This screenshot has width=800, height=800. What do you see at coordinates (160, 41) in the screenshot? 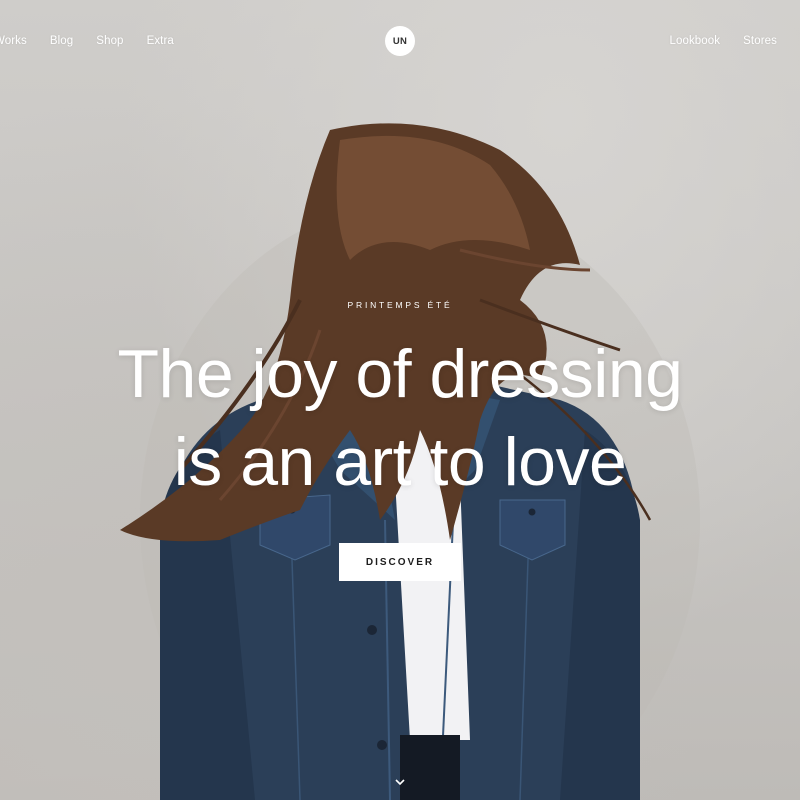
I see `nav-link-extra: Extra` at bounding box center [160, 41].